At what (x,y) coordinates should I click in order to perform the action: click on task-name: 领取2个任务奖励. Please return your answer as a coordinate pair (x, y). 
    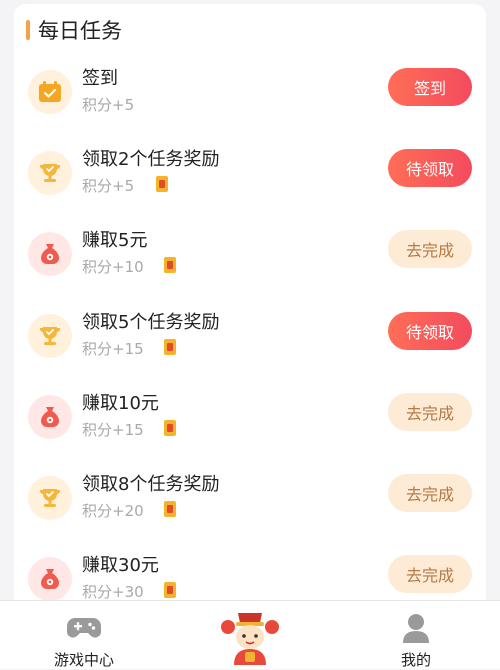
    Looking at the image, I should click on (151, 159).